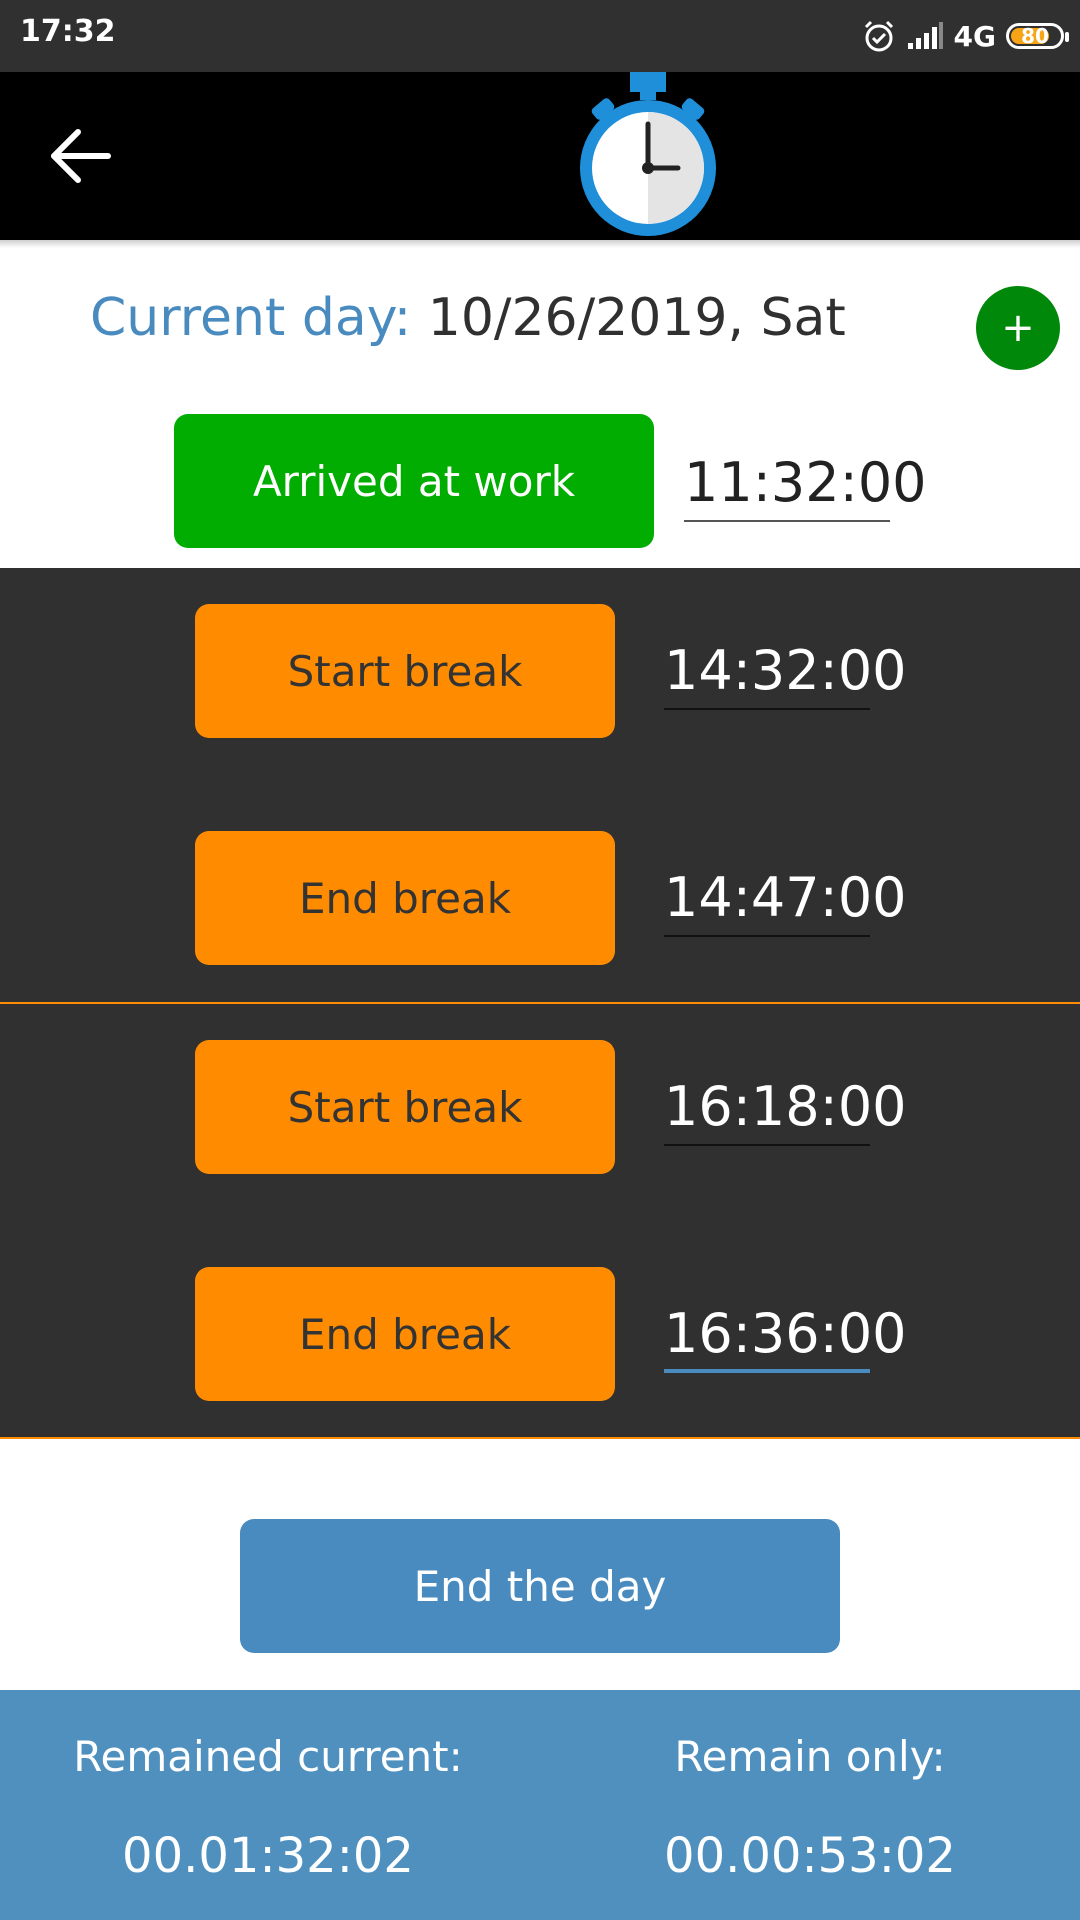  What do you see at coordinates (540, 244) in the screenshot?
I see `app-bar-shadow` at bounding box center [540, 244].